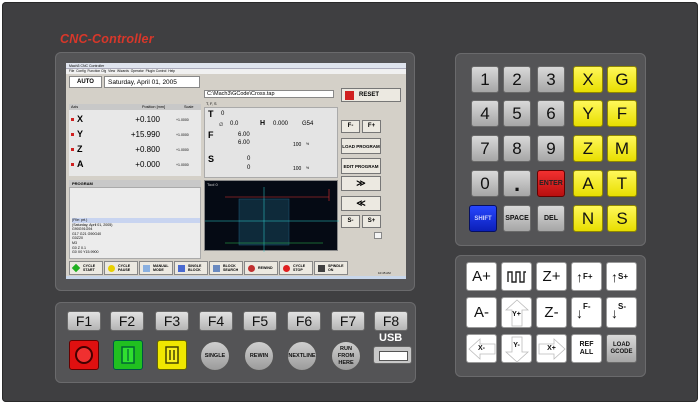 The image size is (700, 404). What do you see at coordinates (586, 312) in the screenshot?
I see `jog-feed-down: ↓ F-` at bounding box center [586, 312].